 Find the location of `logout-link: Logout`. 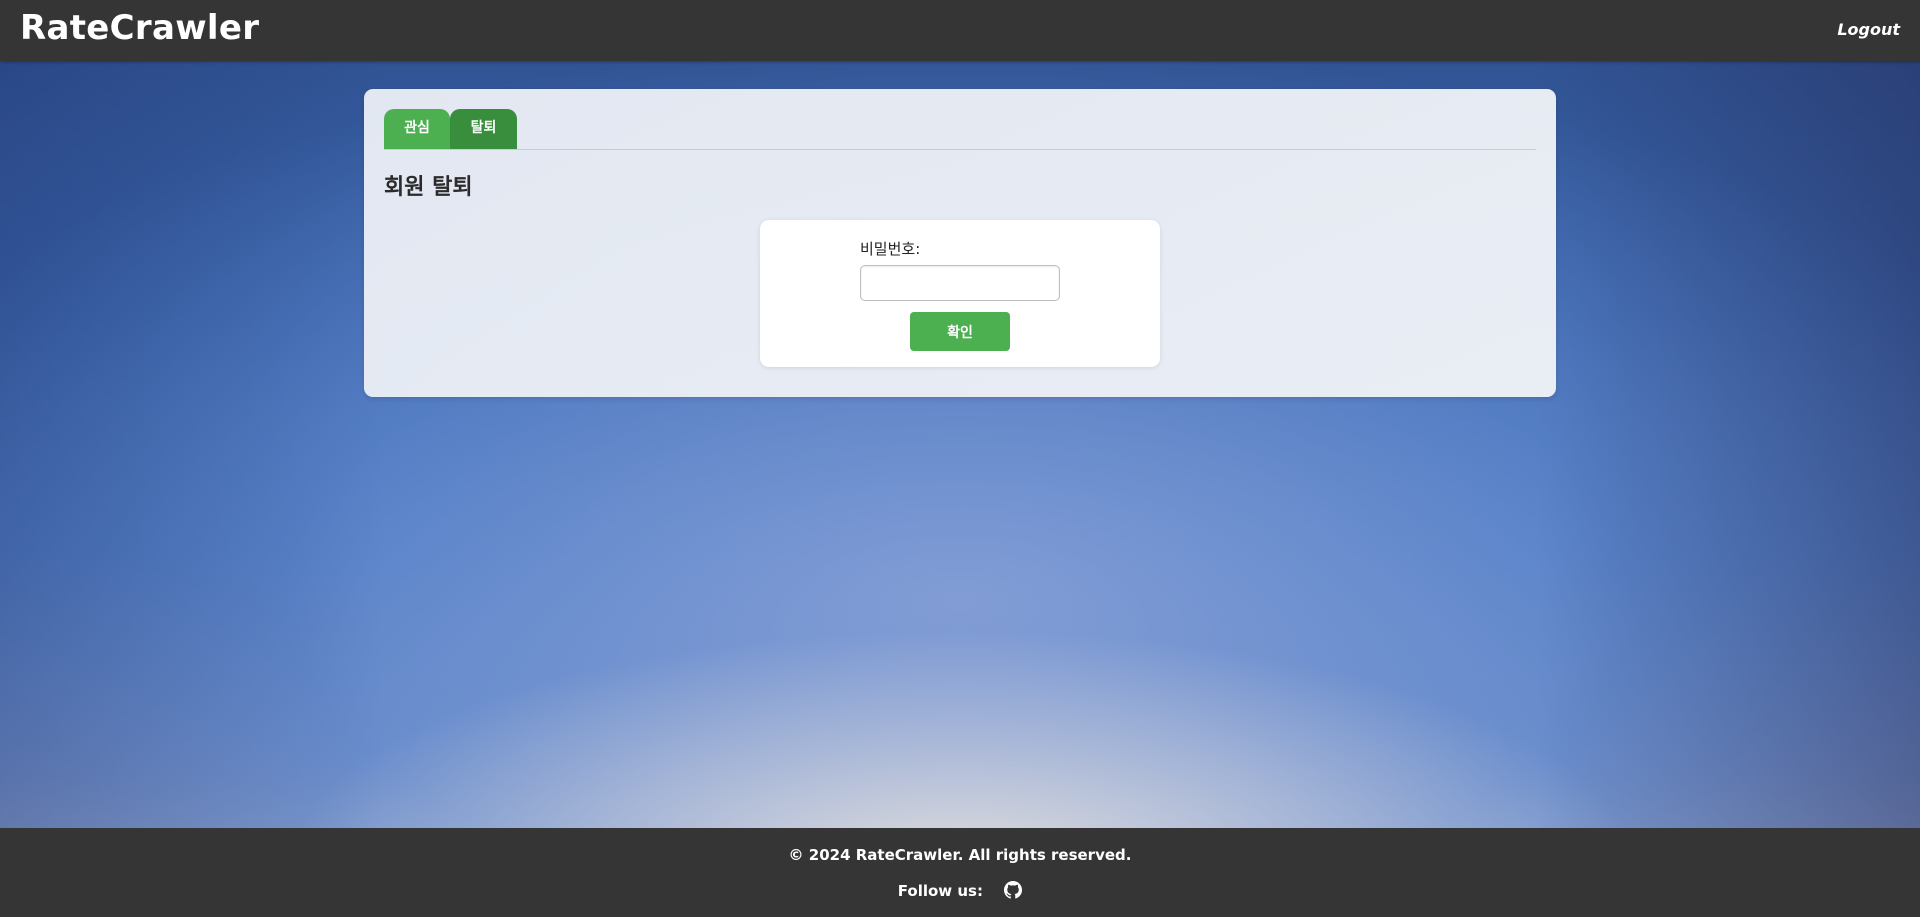

logout-link: Logout is located at coordinates (1868, 29).